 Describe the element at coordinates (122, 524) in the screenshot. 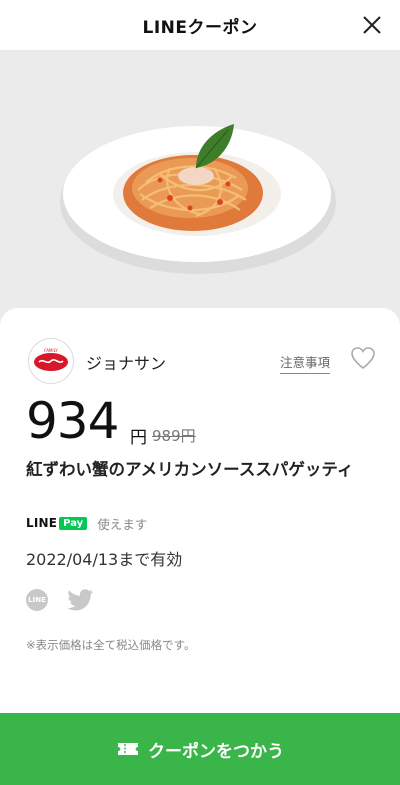

I see `pay-usable-text: 使えます` at that location.